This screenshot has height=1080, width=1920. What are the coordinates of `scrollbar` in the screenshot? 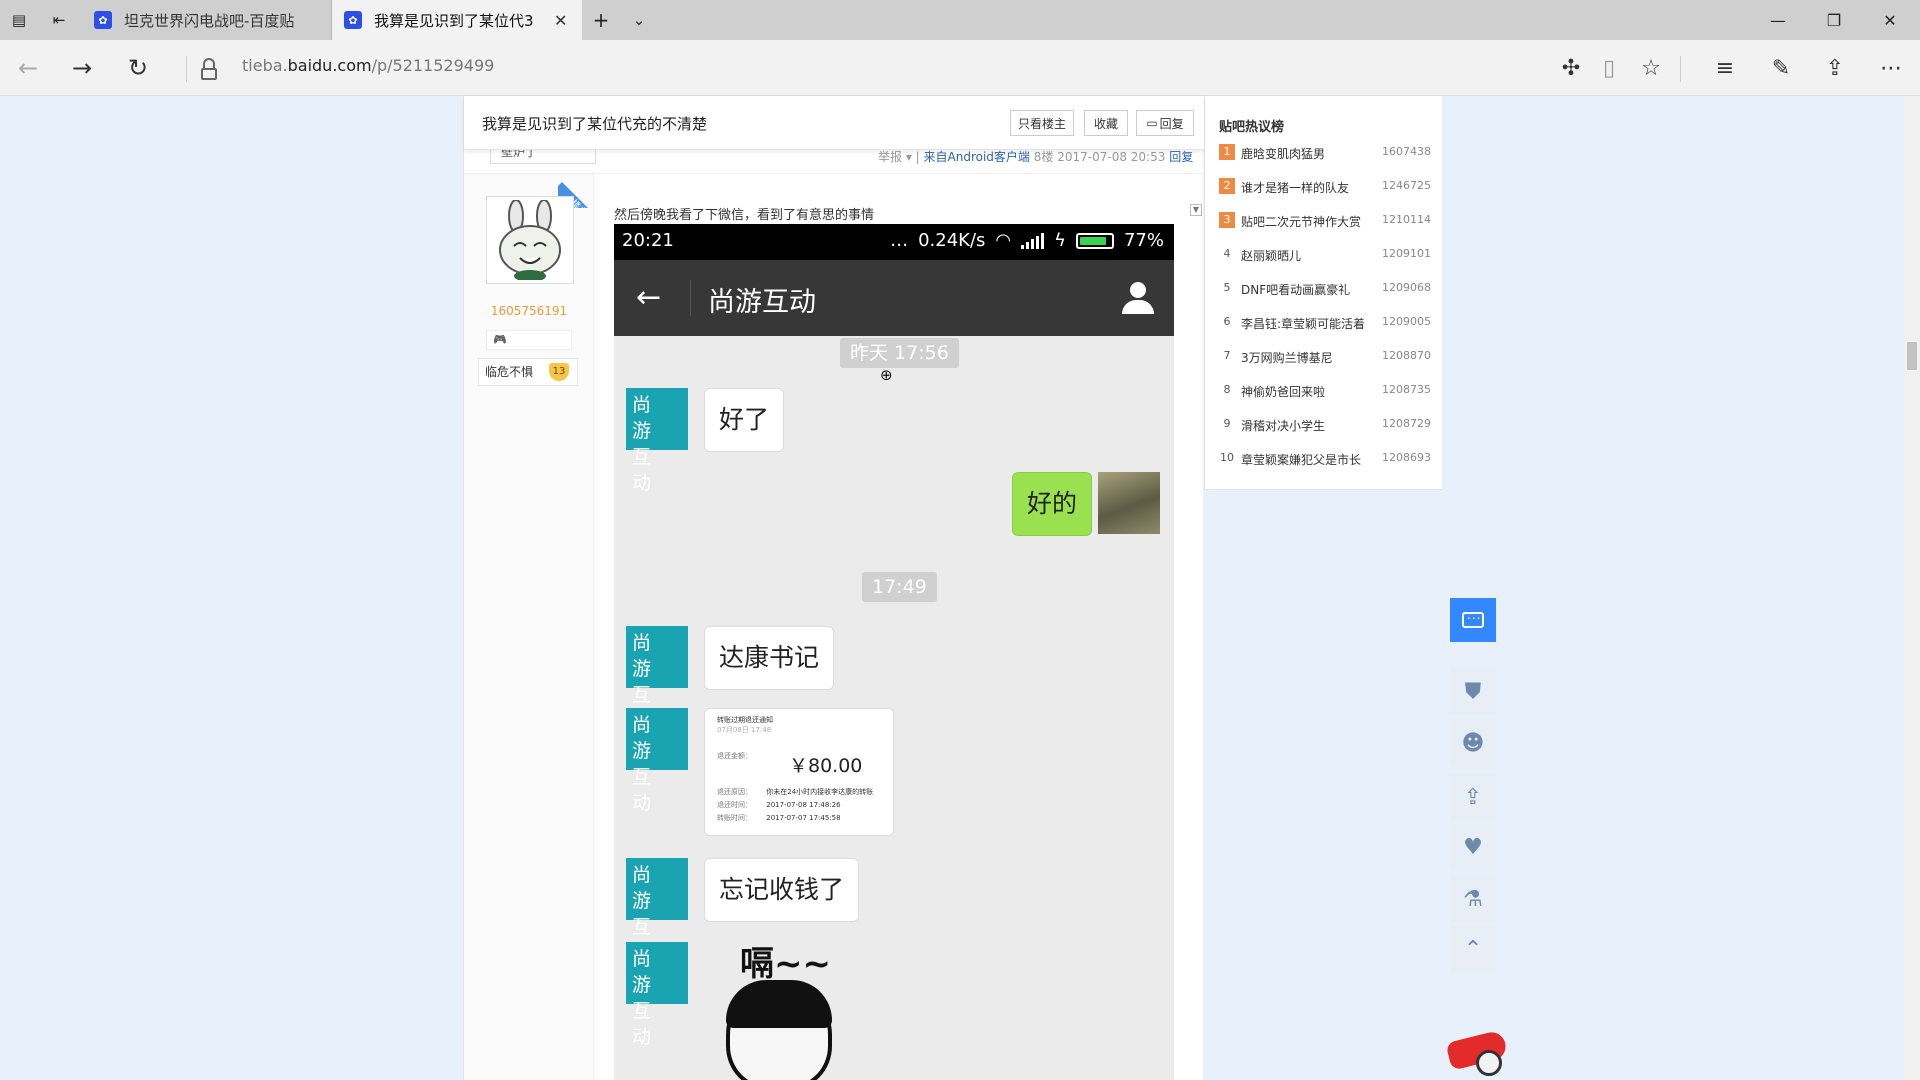 It's located at (1912, 588).